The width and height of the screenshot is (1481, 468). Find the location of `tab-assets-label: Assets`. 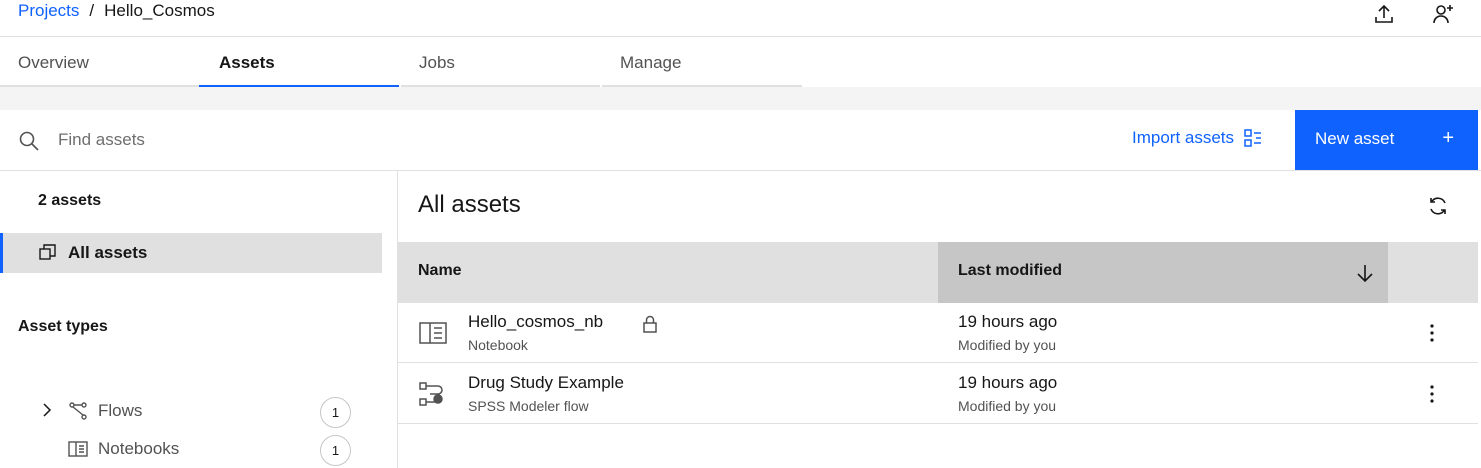

tab-assets-label: Assets is located at coordinates (247, 62).